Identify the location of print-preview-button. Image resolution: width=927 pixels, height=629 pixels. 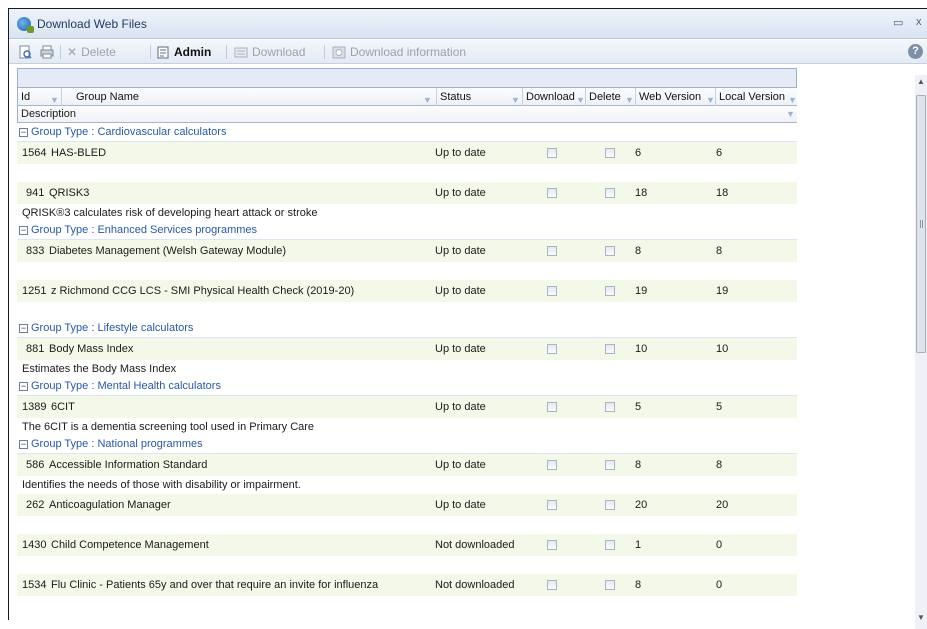
(25, 52).